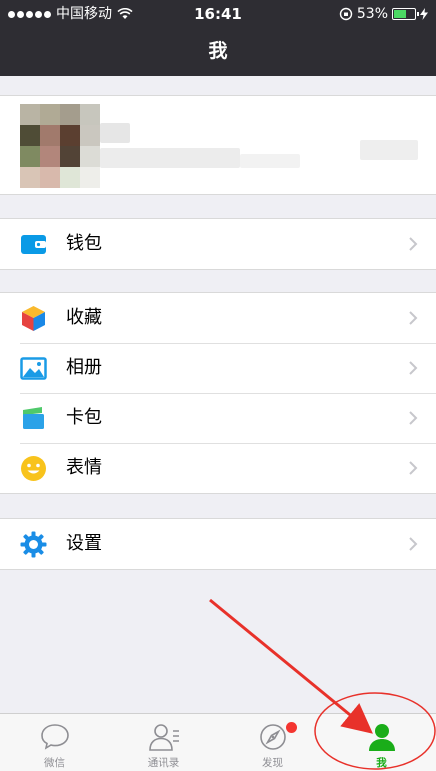 The width and height of the screenshot is (436, 771). What do you see at coordinates (84, 367) in the screenshot?
I see `menu-label-album: 相册` at bounding box center [84, 367].